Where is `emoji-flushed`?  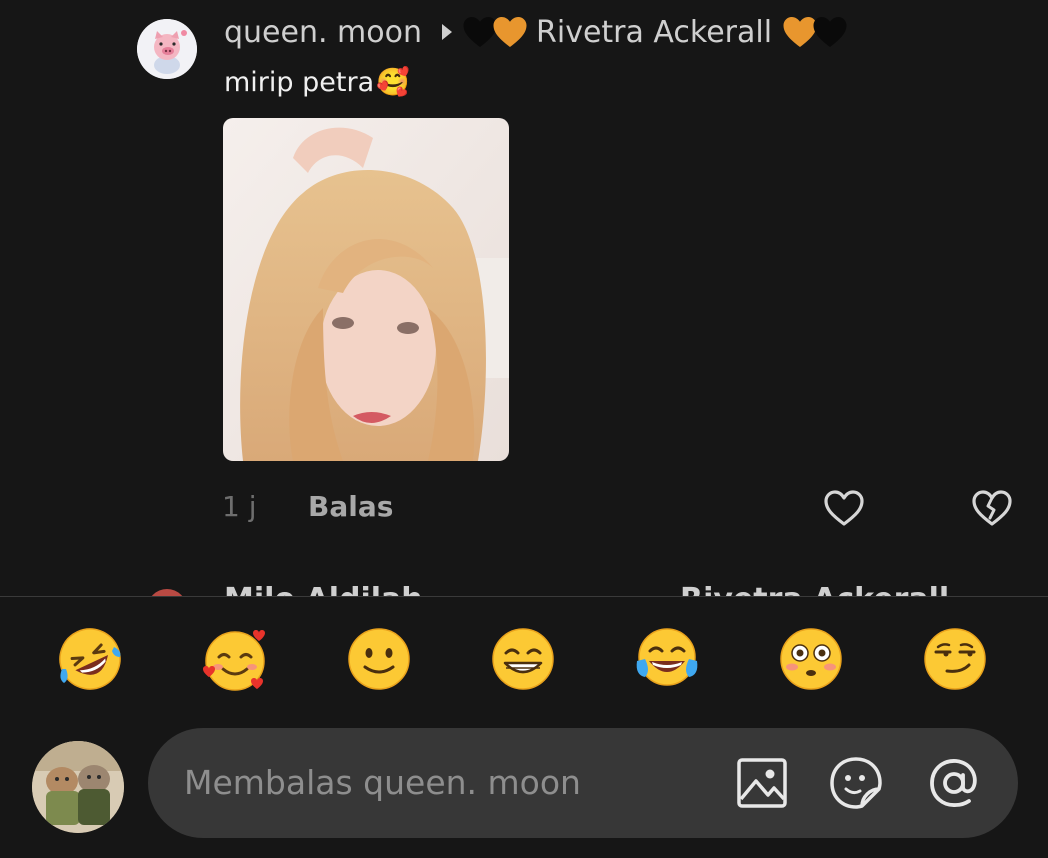 emoji-flushed is located at coordinates (811, 659).